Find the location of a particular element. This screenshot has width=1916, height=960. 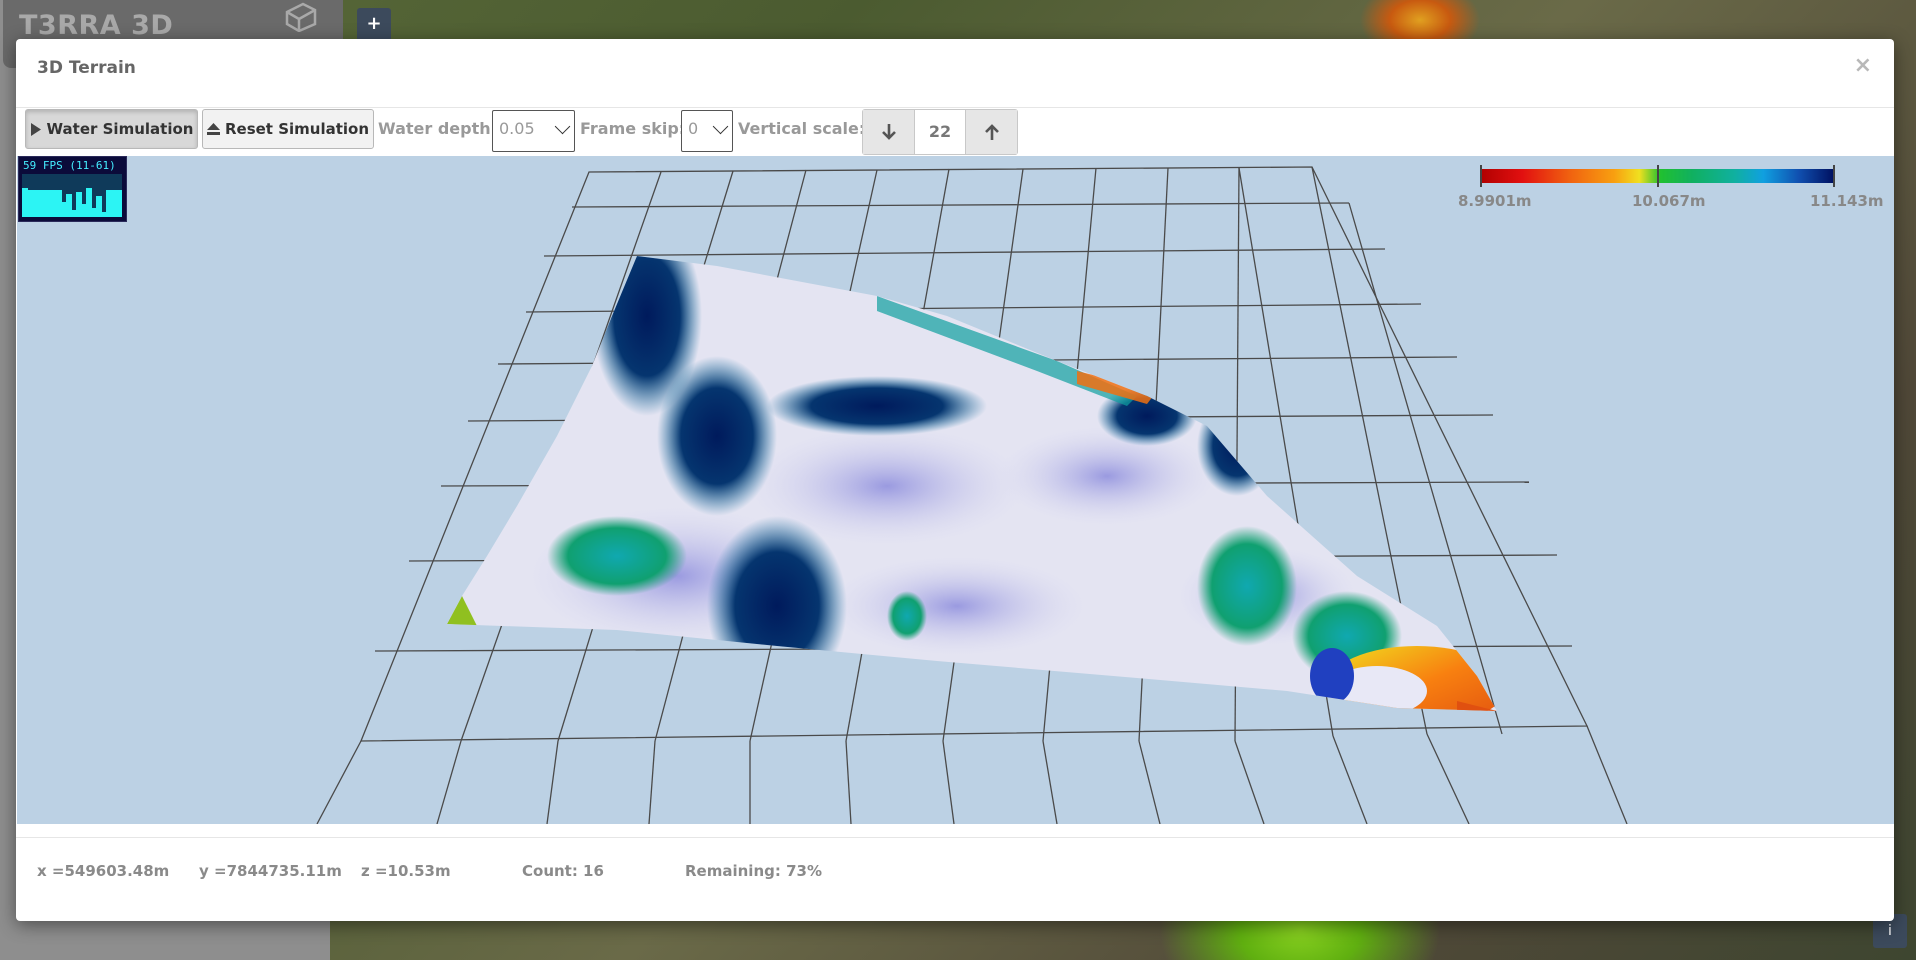

modal-header: 3D Terrain × is located at coordinates (955, 73).